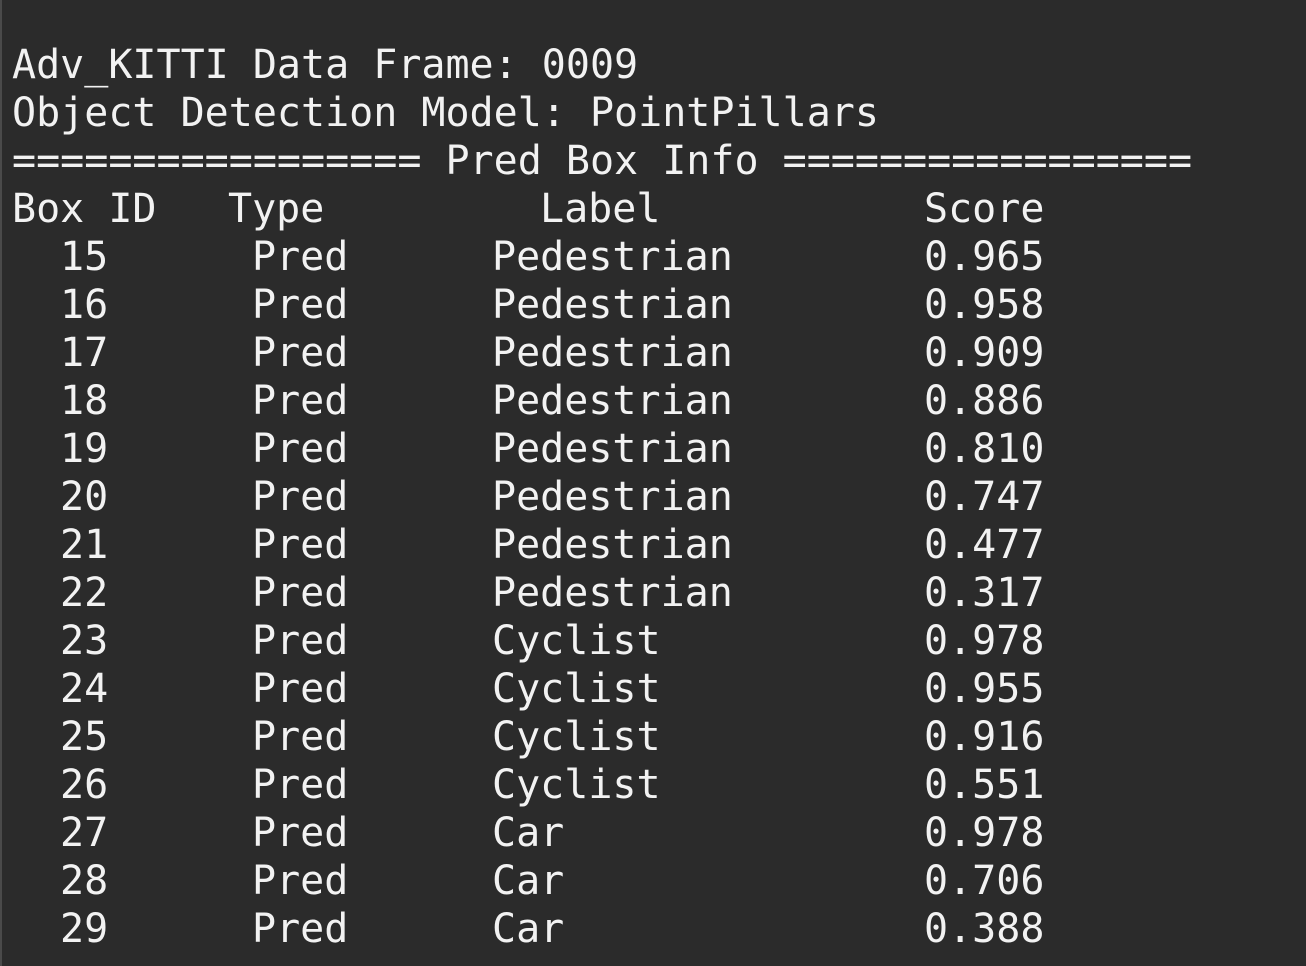 This screenshot has height=966, width=1306. Describe the element at coordinates (84, 593) in the screenshot. I see `box-id-cell: 22` at that location.